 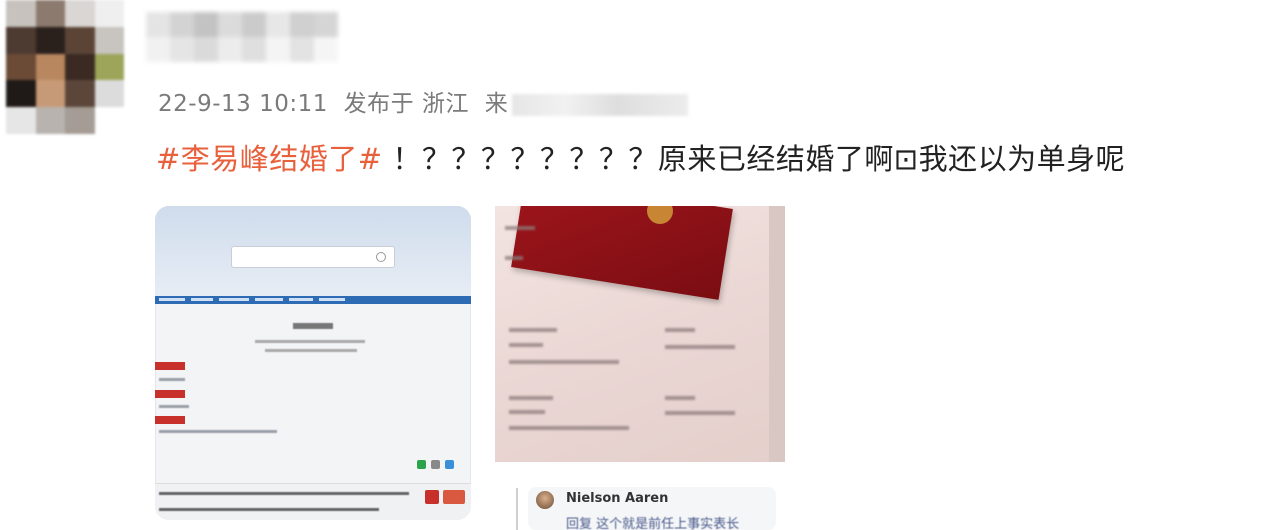 I want to click on webpage-title, so click(x=313, y=326).